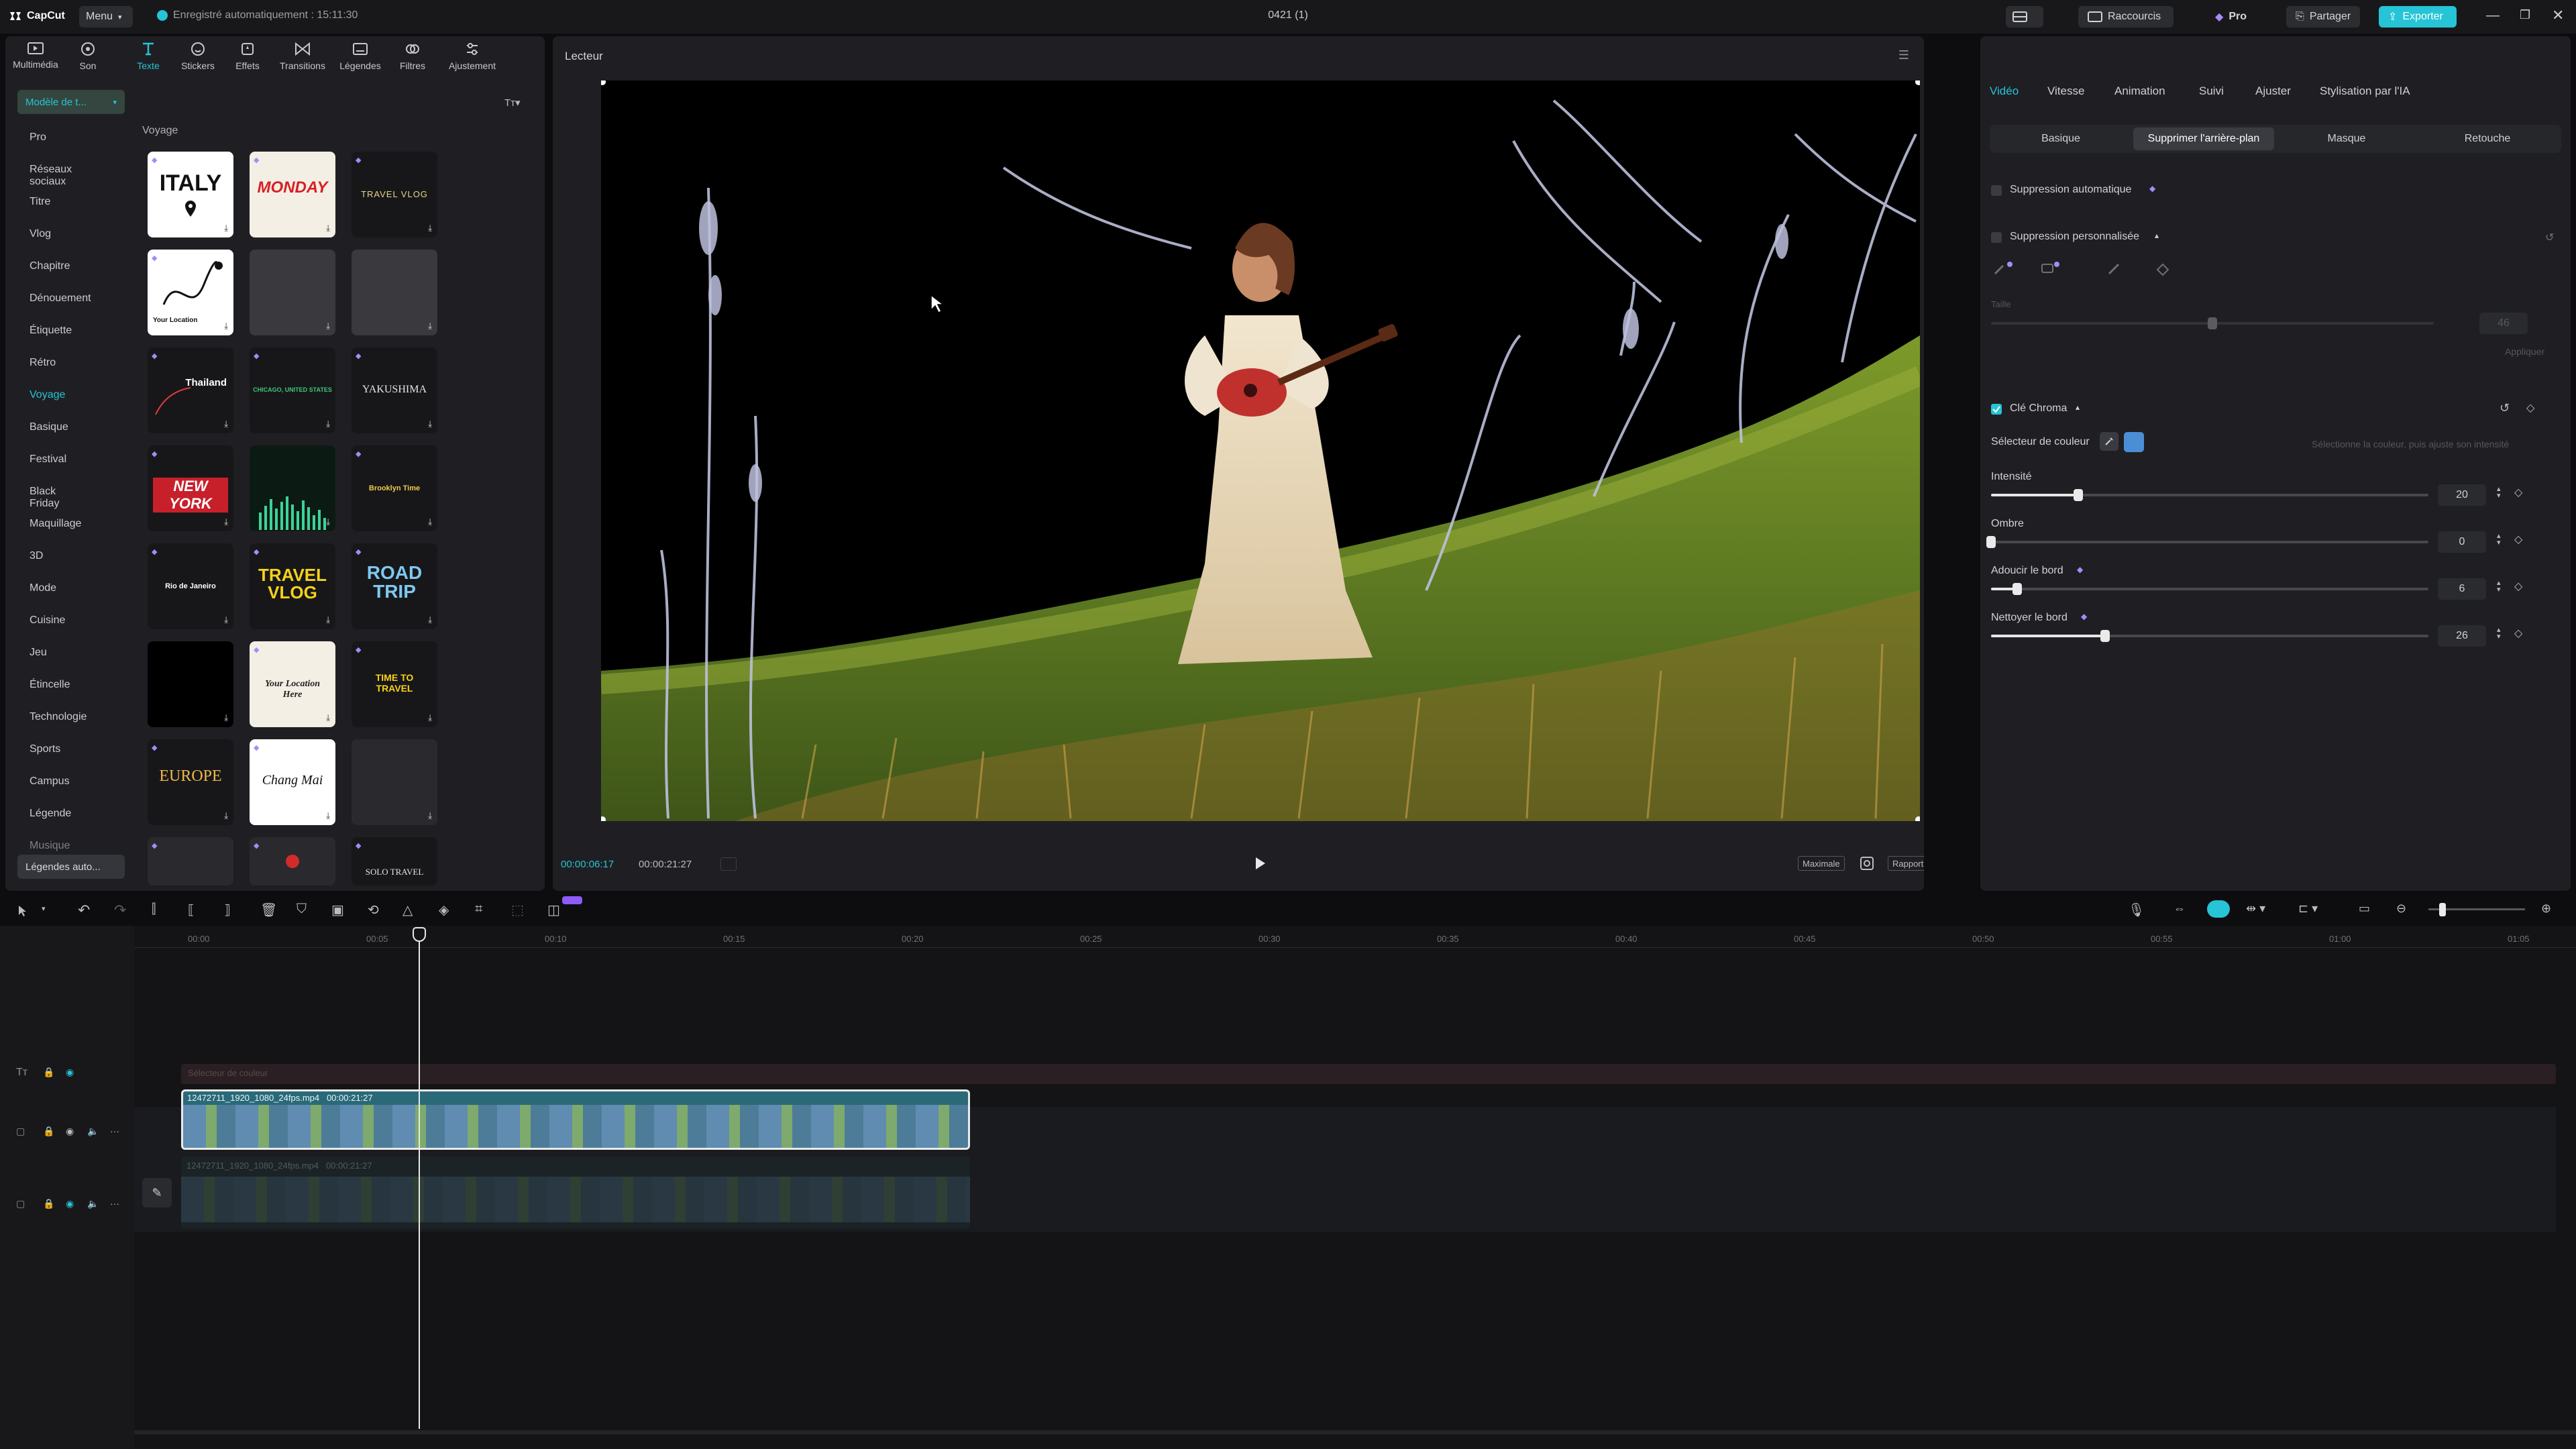  I want to click on tab-speed: Vitesse, so click(2065, 91).